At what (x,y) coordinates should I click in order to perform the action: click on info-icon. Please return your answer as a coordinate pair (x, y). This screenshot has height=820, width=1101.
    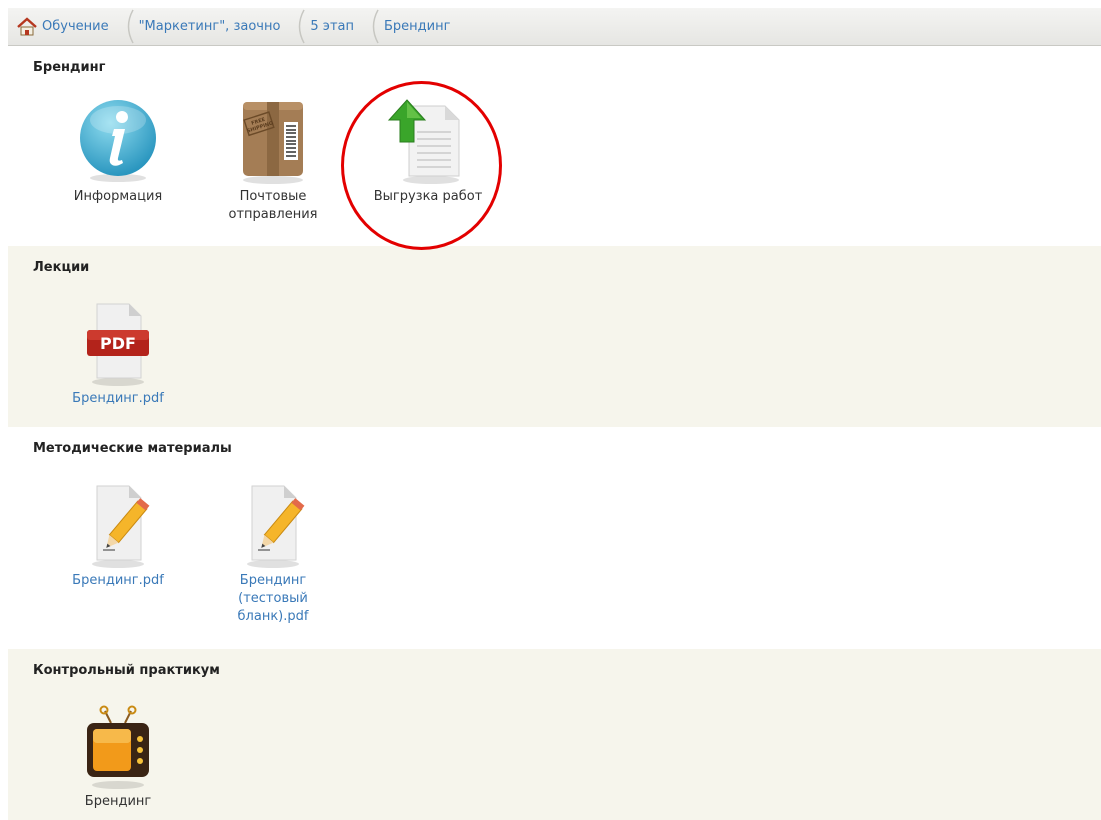
    Looking at the image, I should click on (118, 141).